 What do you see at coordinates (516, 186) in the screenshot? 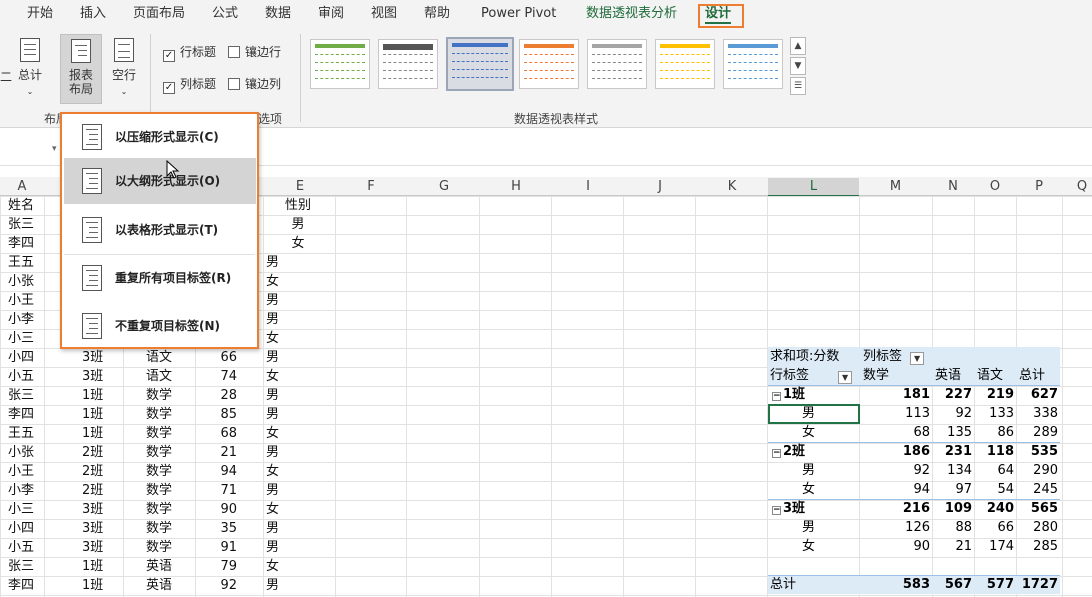
I see `col-header: H` at bounding box center [516, 186].